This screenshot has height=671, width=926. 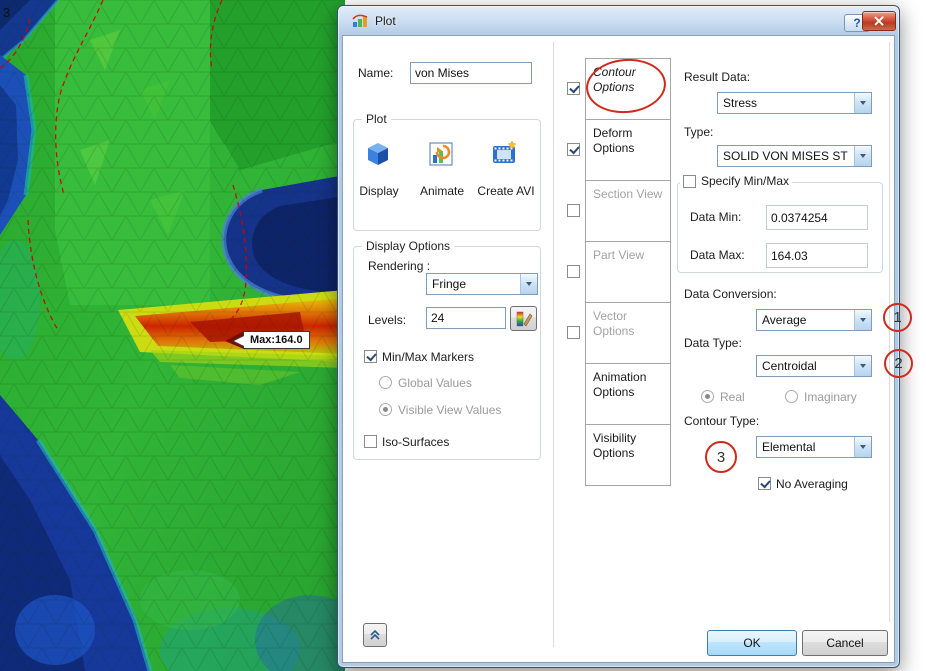 I want to click on minmax-markers-checkbox, so click(x=370, y=356).